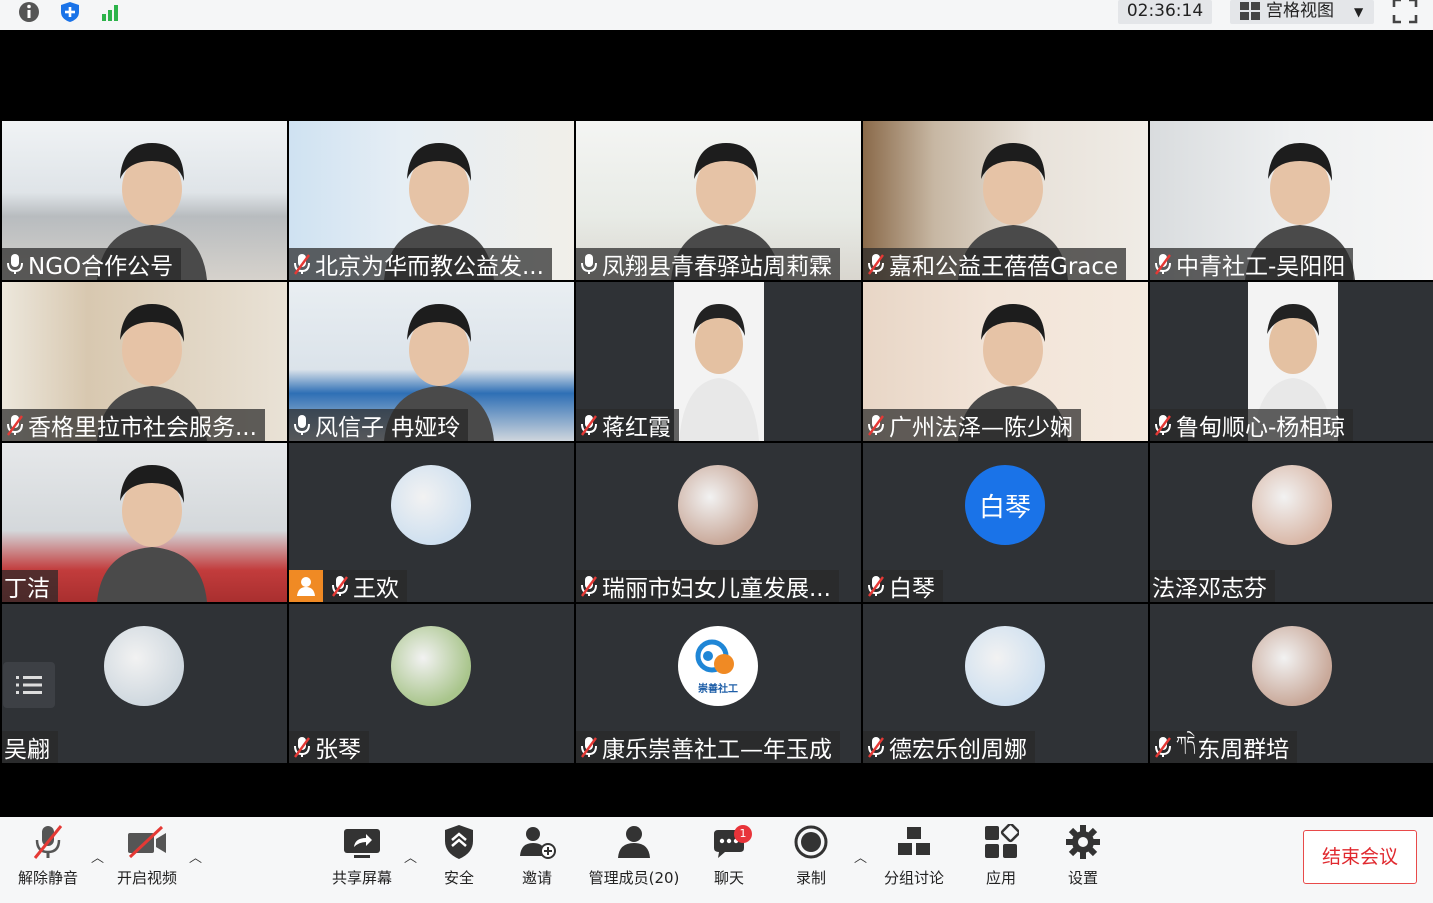 The image size is (1433, 903). Describe the element at coordinates (718, 200) in the screenshot. I see `video-tile: 凤翔县青春驿站周莉霖` at that location.